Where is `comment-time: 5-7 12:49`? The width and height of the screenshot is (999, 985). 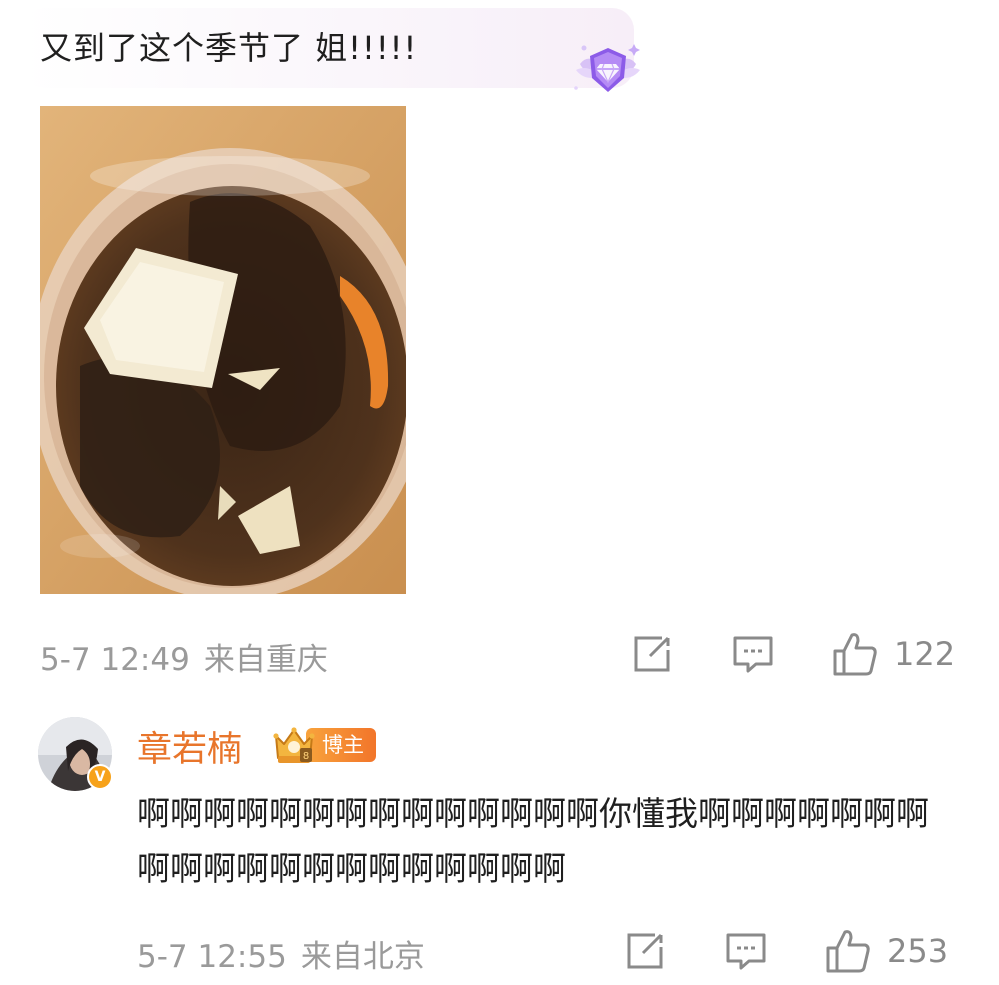 comment-time: 5-7 12:49 is located at coordinates (115, 660).